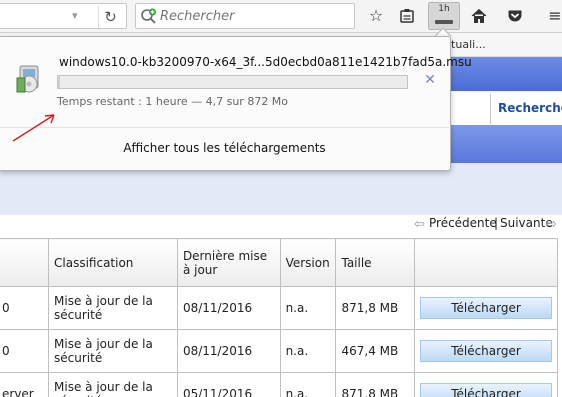  Describe the element at coordinates (444, 16) in the screenshot. I see `downloads-button: 1h` at that location.